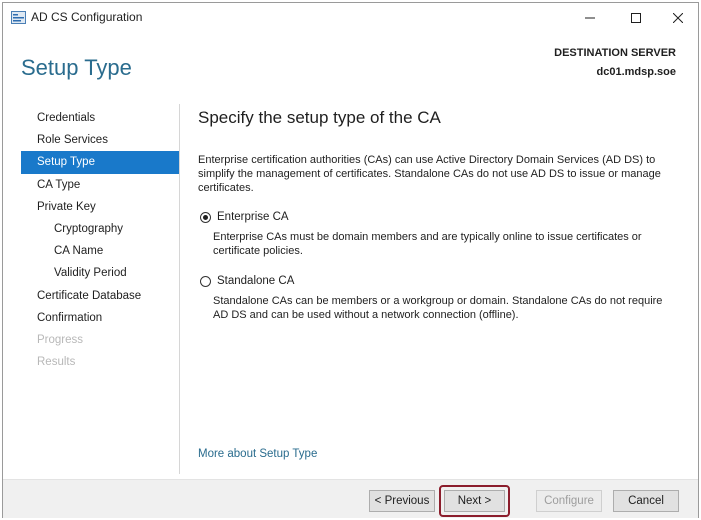 This screenshot has height=520, width=701. I want to click on maximize-icon, so click(636, 18).